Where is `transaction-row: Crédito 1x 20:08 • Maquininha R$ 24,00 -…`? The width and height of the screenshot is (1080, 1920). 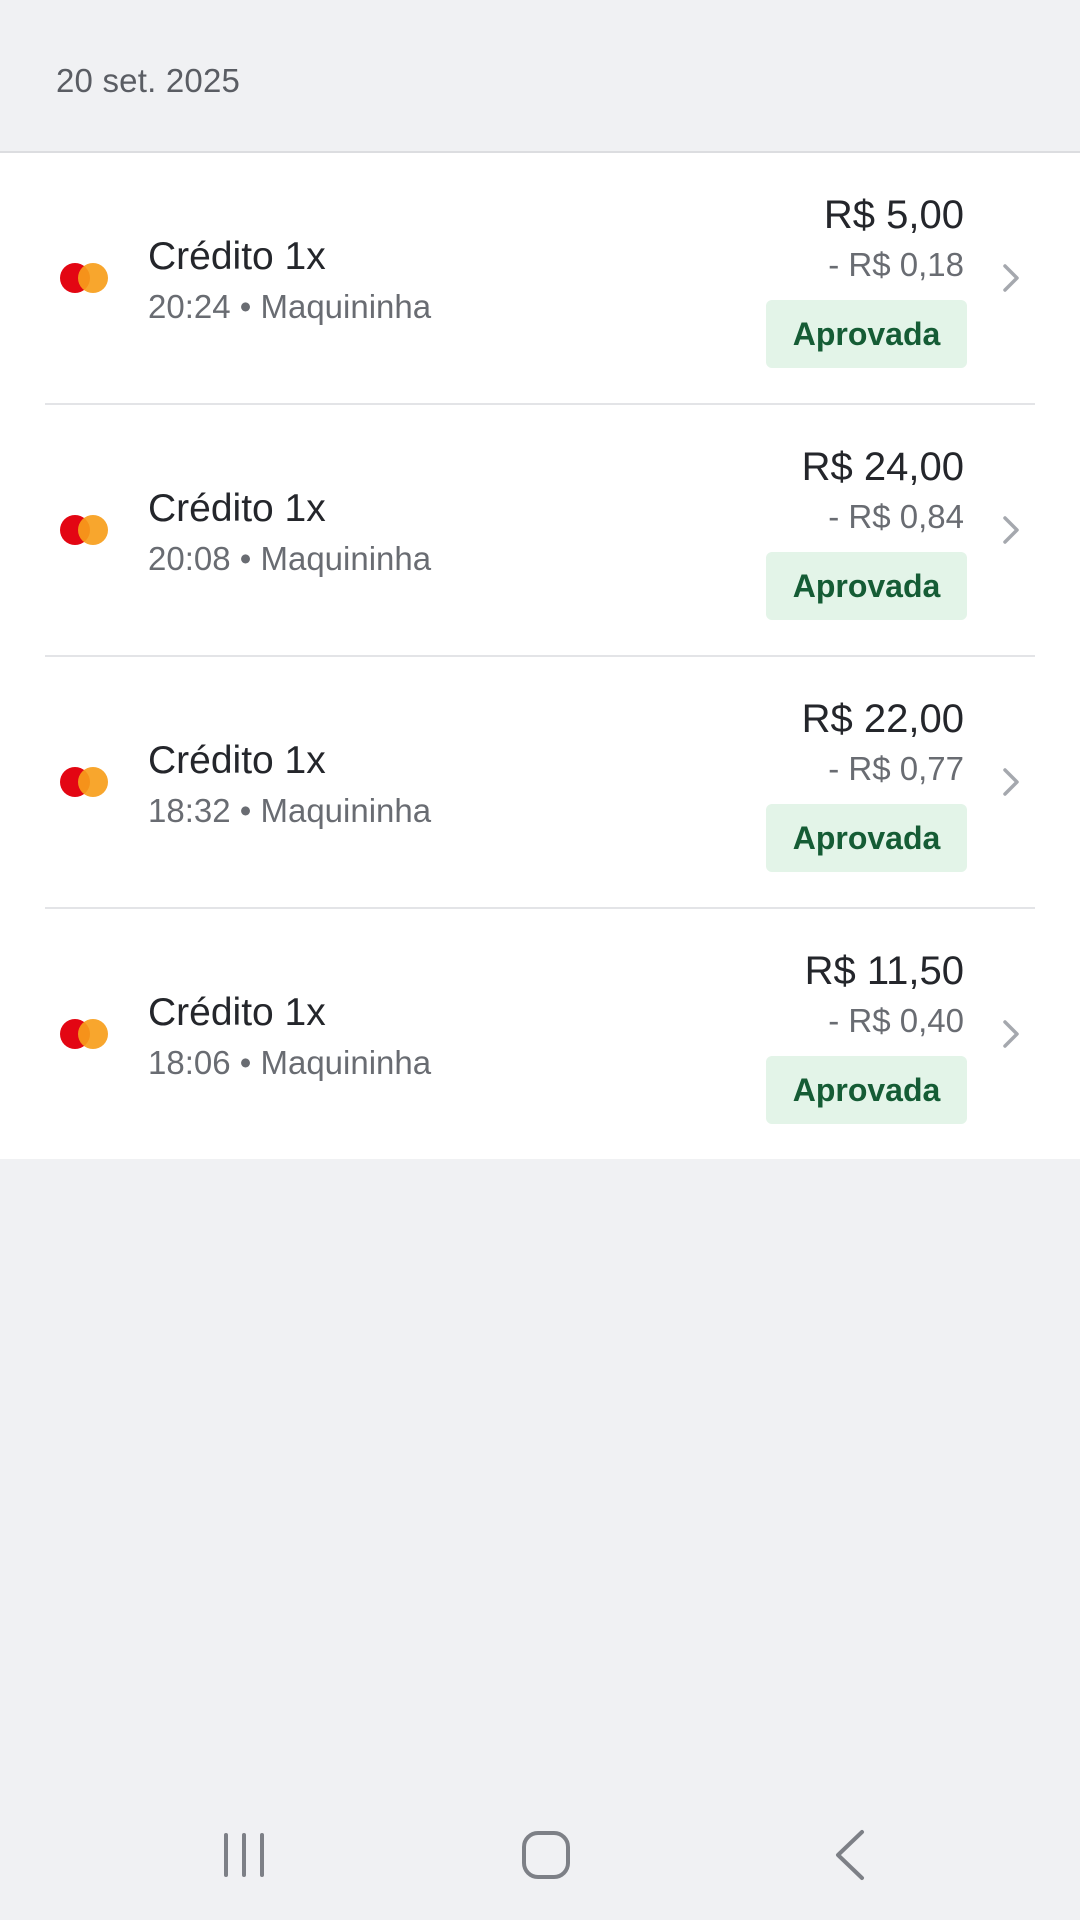 transaction-row: Crédito 1x 20:08 • Maquininha R$ 24,00 -… is located at coordinates (540, 531).